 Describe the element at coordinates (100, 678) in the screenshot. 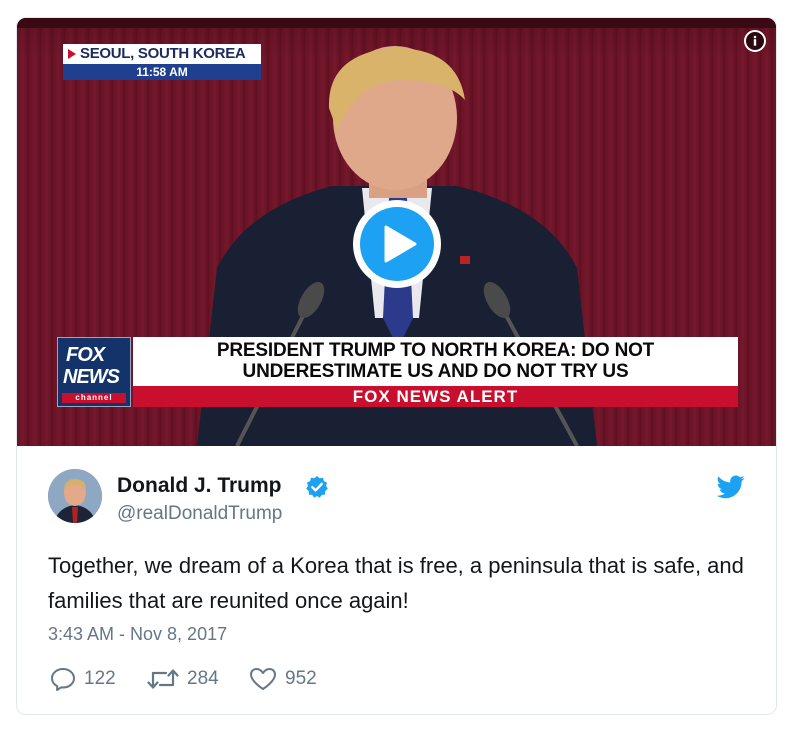

I see `reply-count: 122` at that location.